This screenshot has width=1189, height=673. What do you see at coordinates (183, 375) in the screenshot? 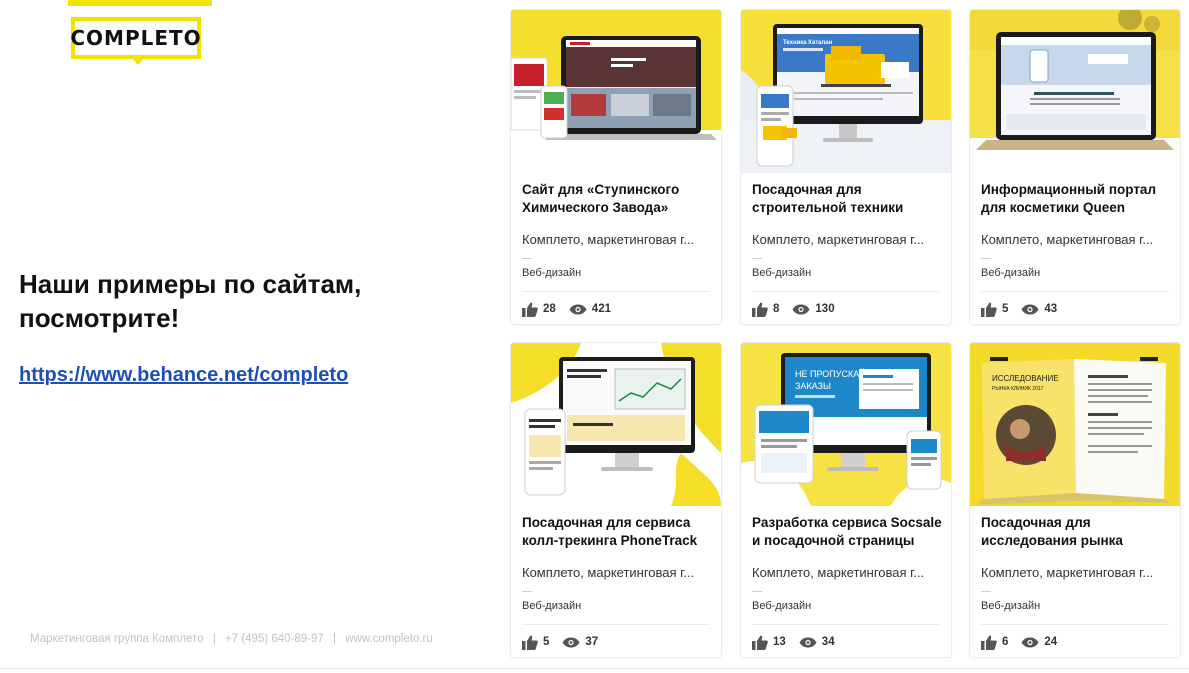
I see `behance-link: https://www.behance.net/completo` at bounding box center [183, 375].